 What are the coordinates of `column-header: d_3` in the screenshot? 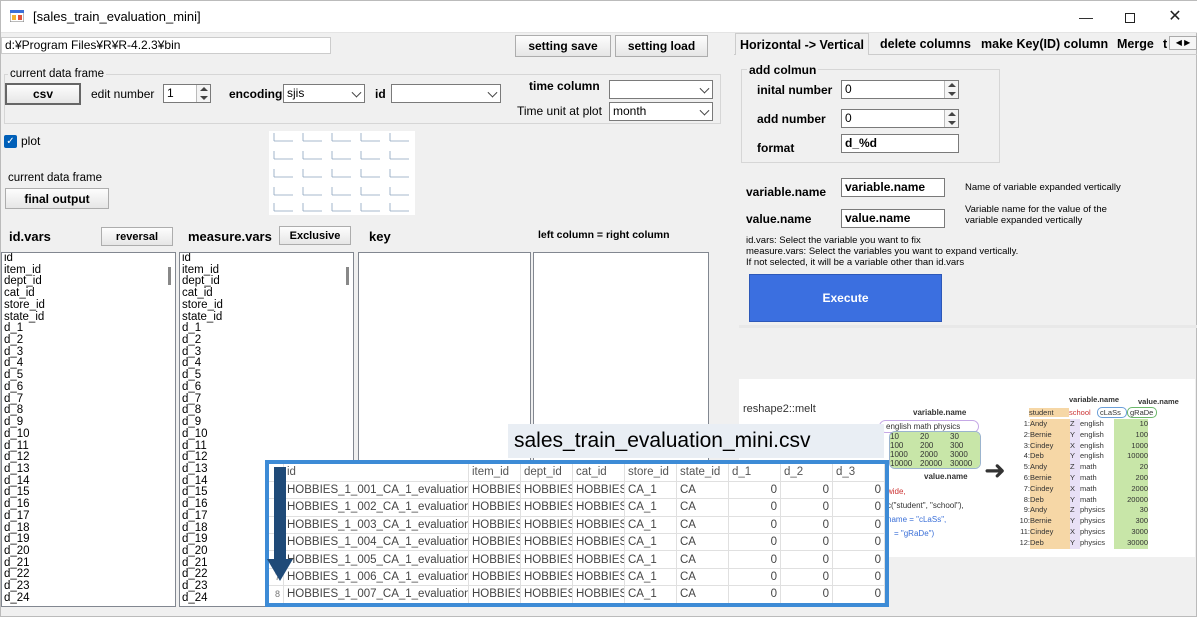 It's located at (858, 473).